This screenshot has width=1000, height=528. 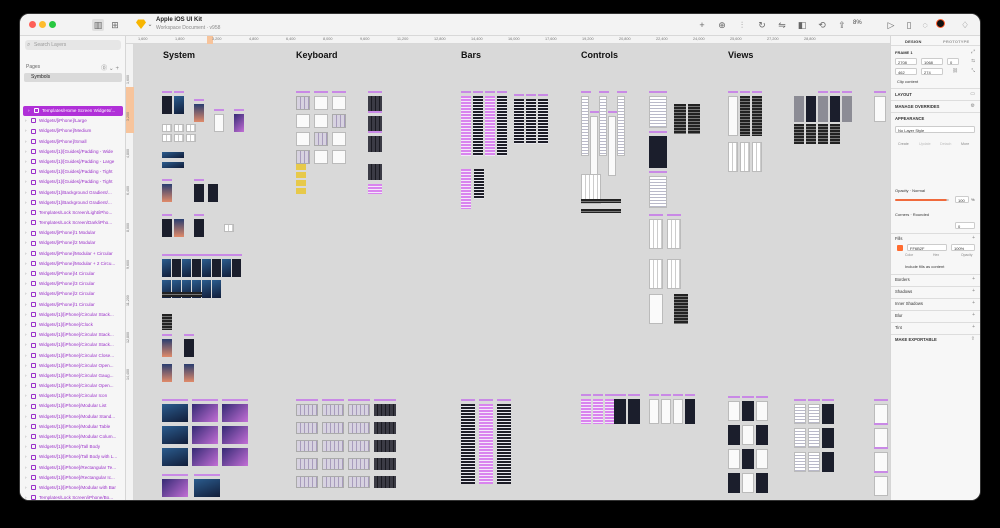 What do you see at coordinates (52, 24) in the screenshot?
I see `zoom-window-button` at bounding box center [52, 24].